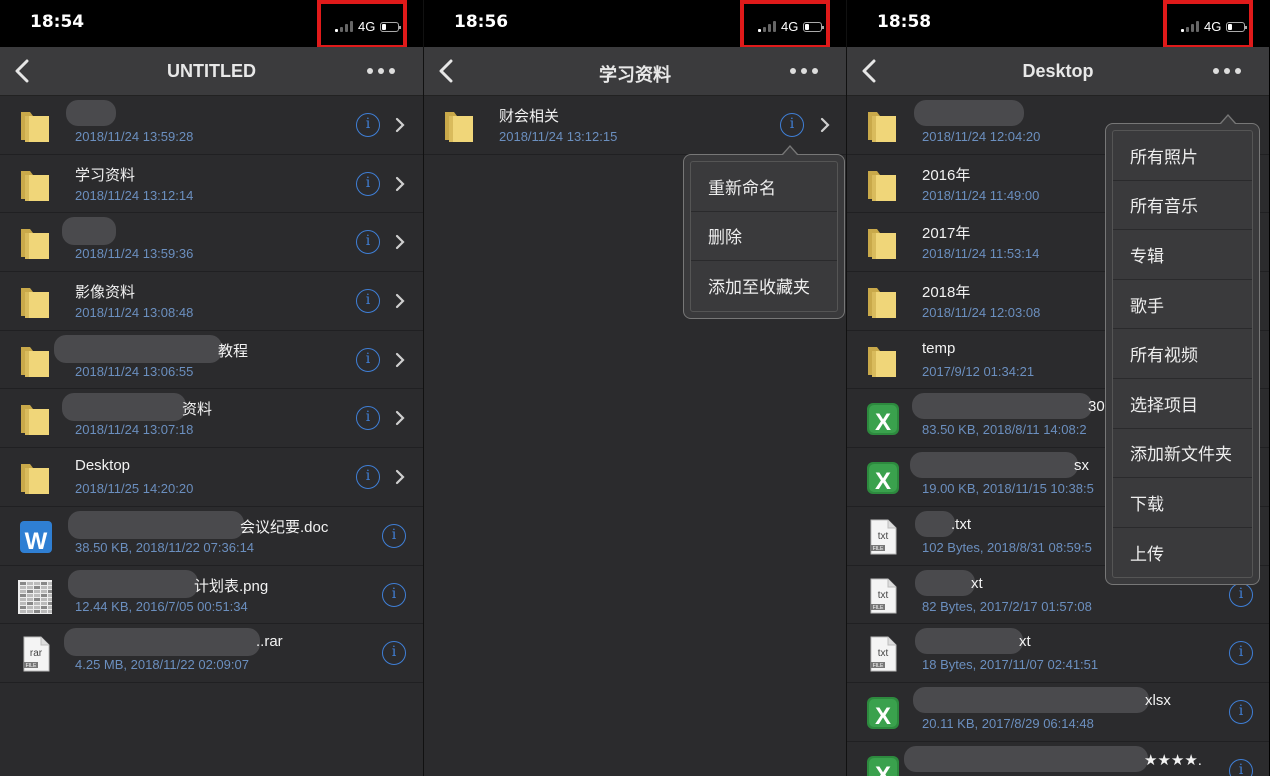 The height and width of the screenshot is (776, 1270). Describe the element at coordinates (1182, 553) in the screenshot. I see `menu-item: 上传` at that location.